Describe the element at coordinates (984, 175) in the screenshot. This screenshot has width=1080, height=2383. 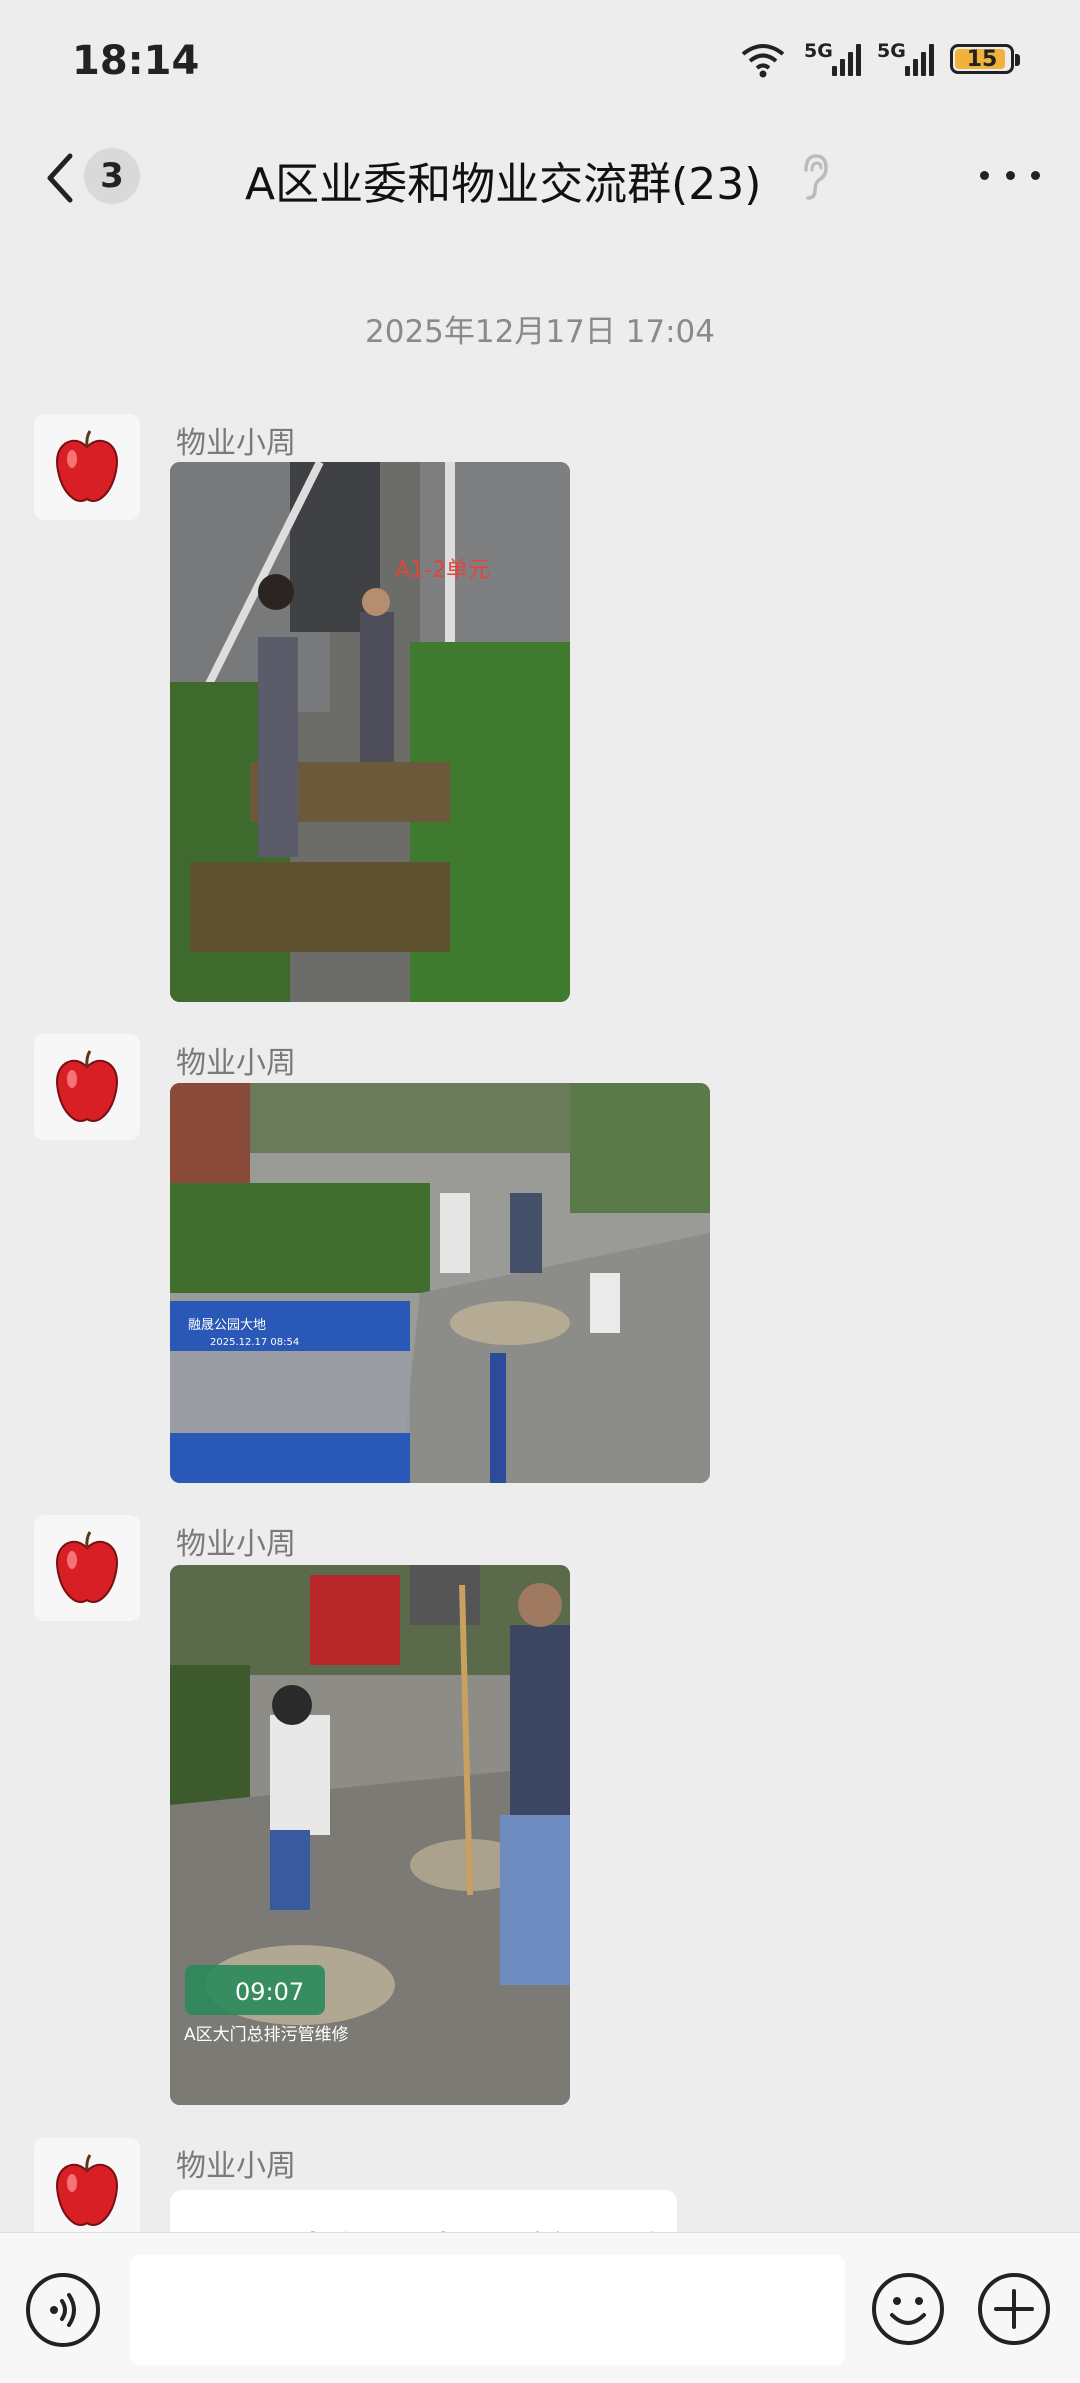
I see `more-icon` at that location.